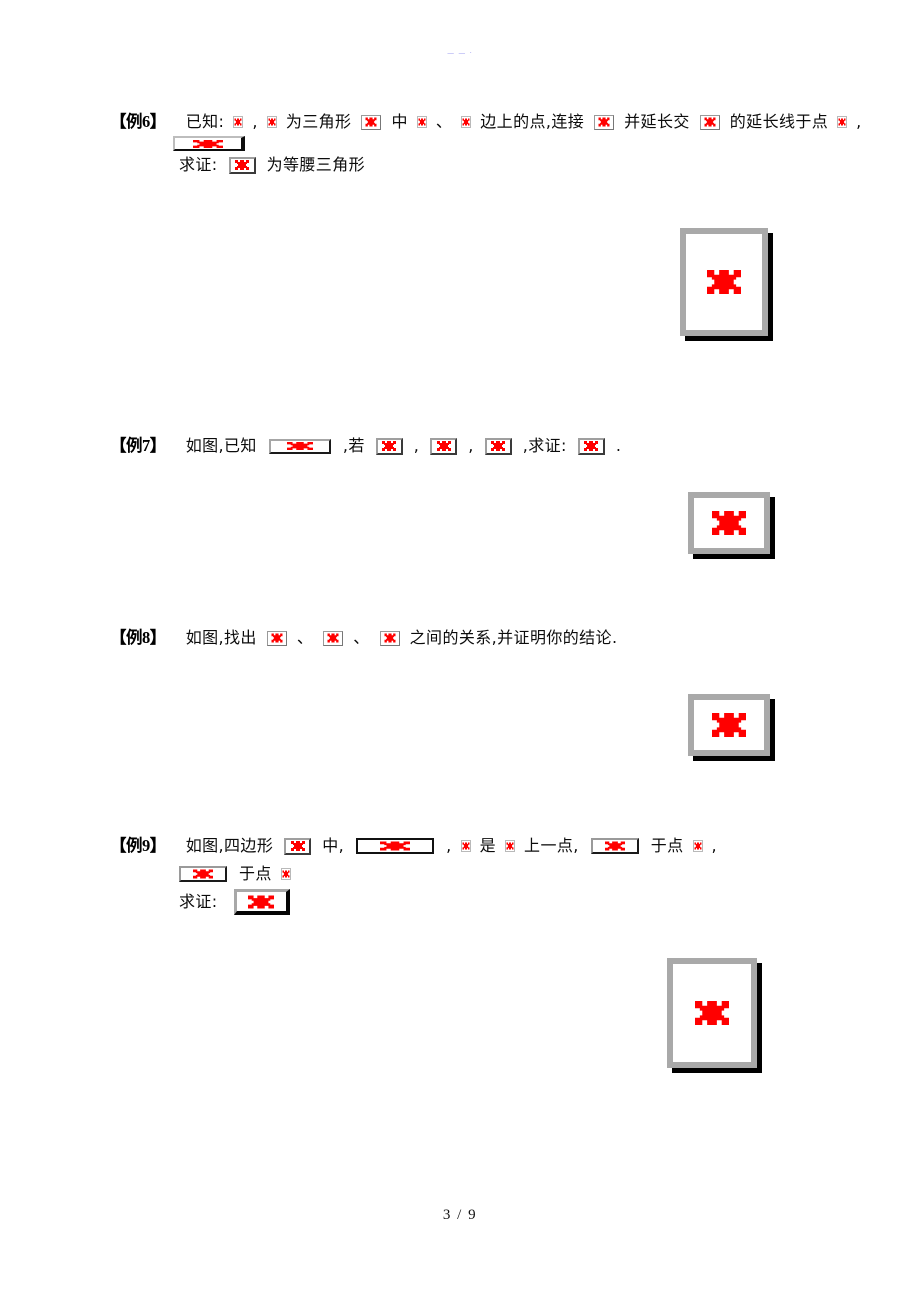  Describe the element at coordinates (221, 445) in the screenshot. I see `problem-text: 如图,已知` at that location.